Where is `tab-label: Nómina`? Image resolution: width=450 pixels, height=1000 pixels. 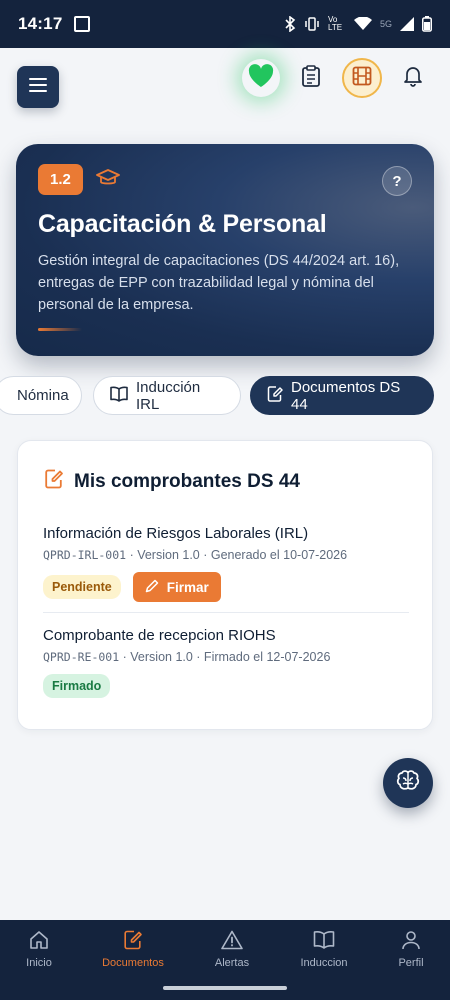
tab-label: Nómina is located at coordinates (43, 395).